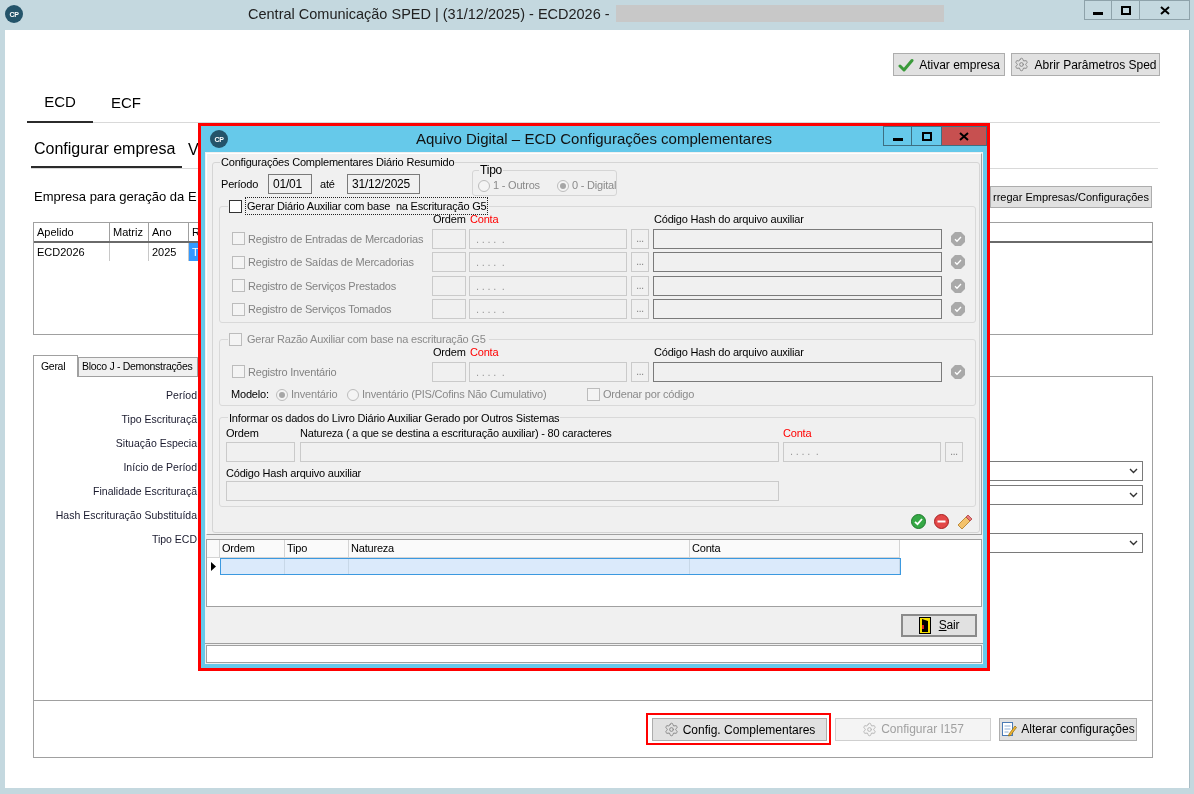 This screenshot has width=1194, height=794. Describe the element at coordinates (155, 444) in the screenshot. I see `field-label: Situação Especia` at that location.